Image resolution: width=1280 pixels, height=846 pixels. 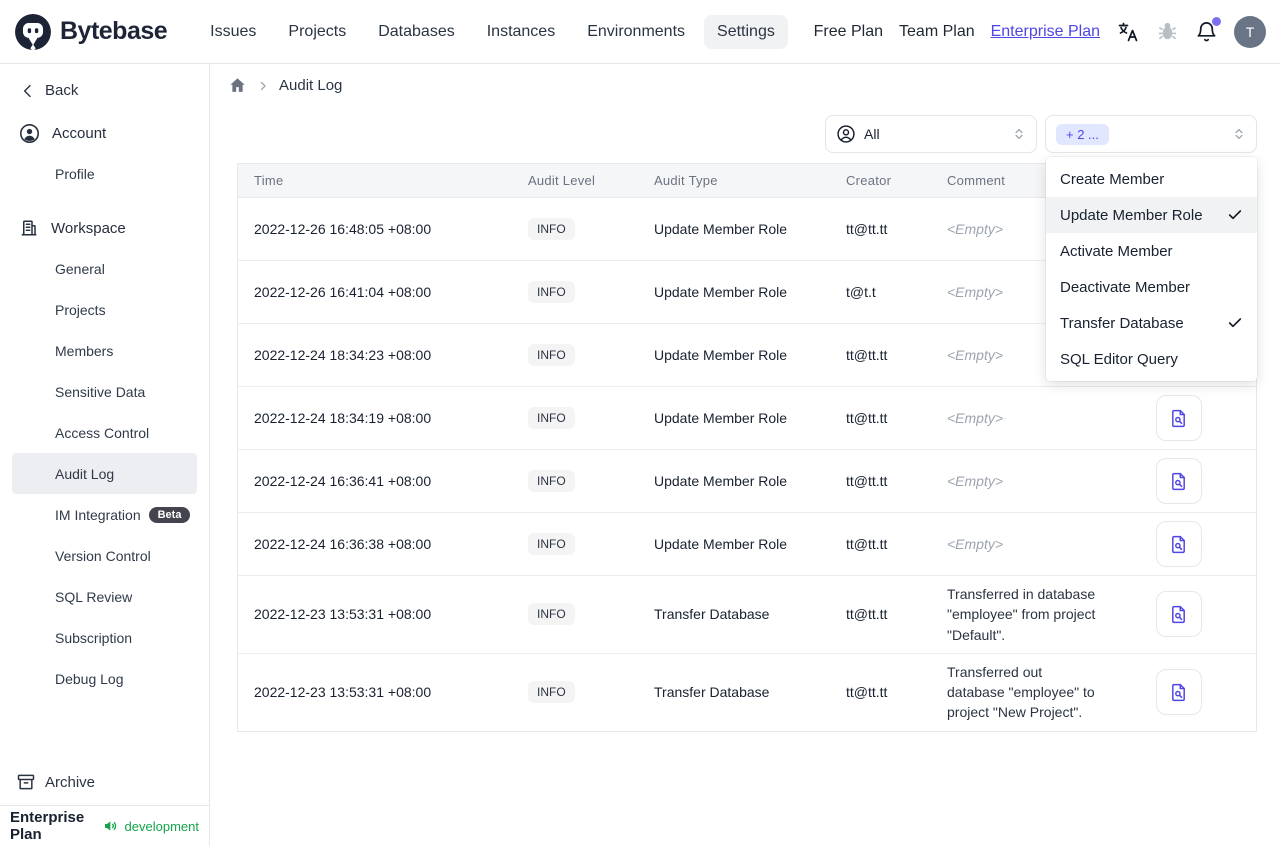 What do you see at coordinates (104, 350) in the screenshot?
I see `sidebar-item-members: Members` at bounding box center [104, 350].